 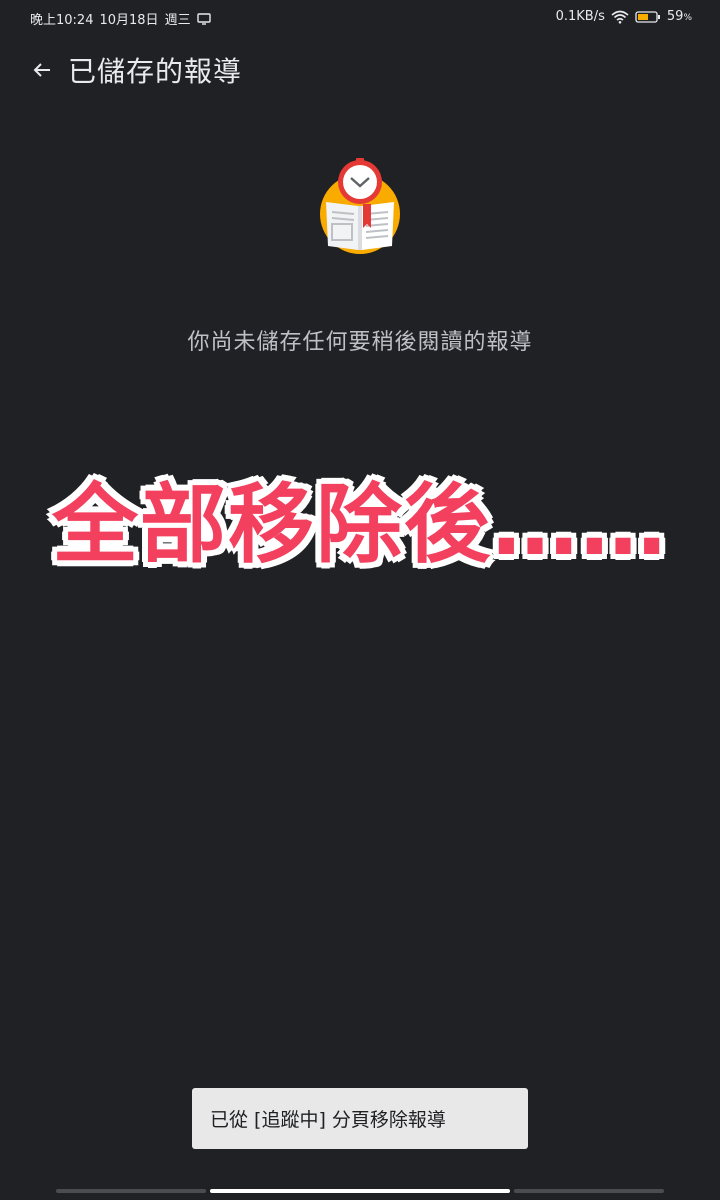 I want to click on battery-percent: 59%, so click(x=679, y=16).